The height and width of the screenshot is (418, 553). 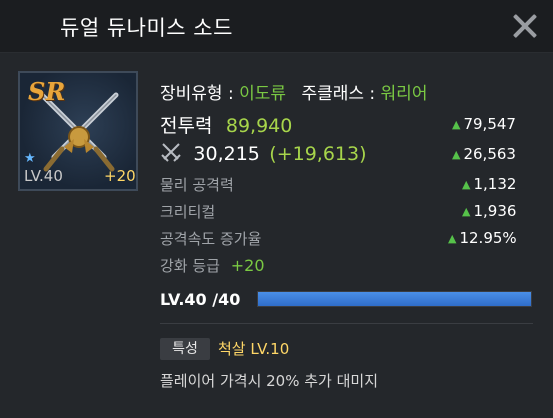 What do you see at coordinates (338, 94) in the screenshot?
I see `main-class-label: 주클래스 :` at bounding box center [338, 94].